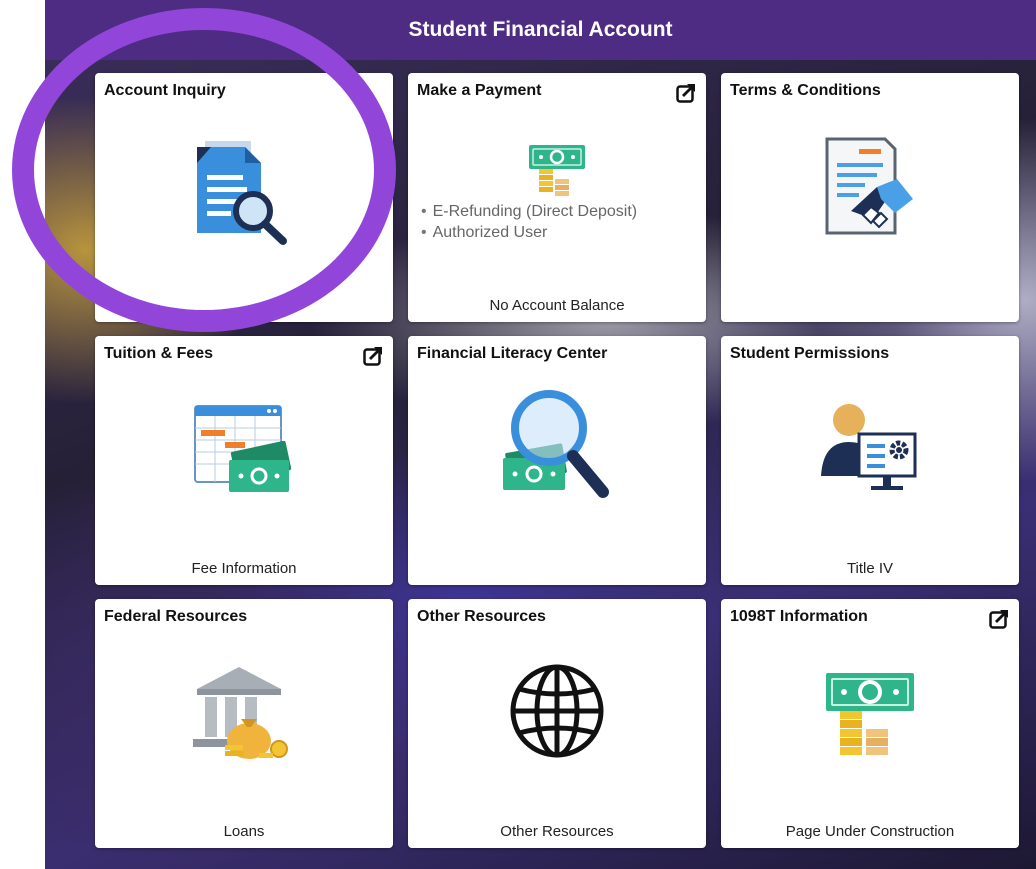 This screenshot has width=1036, height=869. Describe the element at coordinates (810, 353) in the screenshot. I see `tile-title: Student Permissions` at that location.